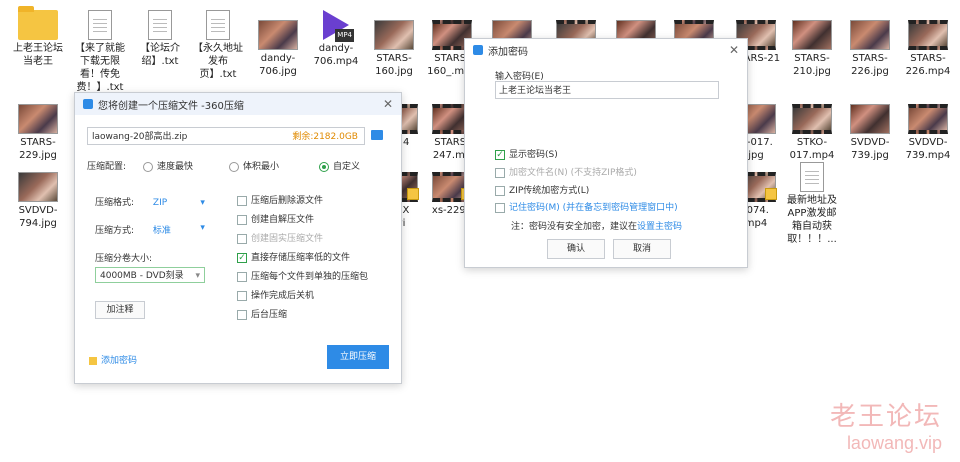 The height and width of the screenshot is (462, 960). Describe the element at coordinates (358, 357) in the screenshot. I see `start-compress-button: 立即压缩` at that location.